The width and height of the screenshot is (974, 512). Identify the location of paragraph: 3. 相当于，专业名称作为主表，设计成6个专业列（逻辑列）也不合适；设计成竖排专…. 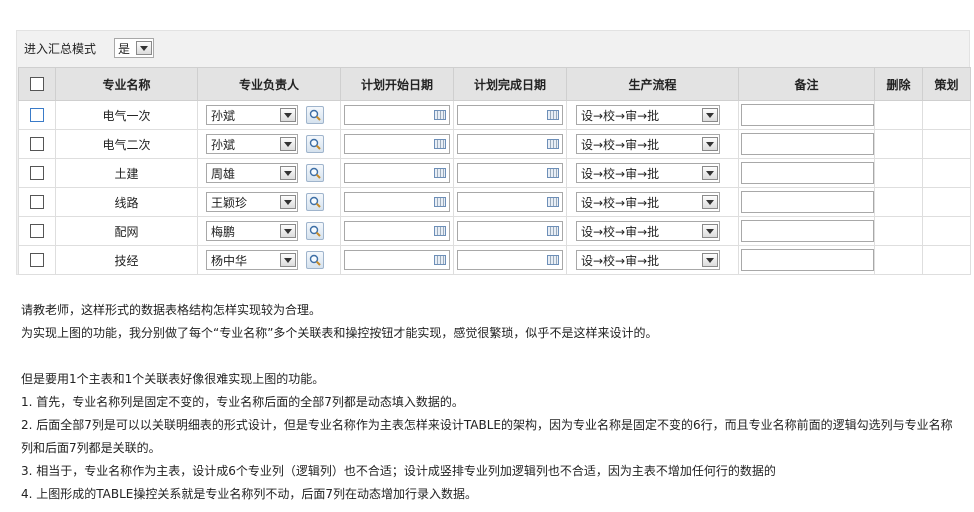
(398, 471).